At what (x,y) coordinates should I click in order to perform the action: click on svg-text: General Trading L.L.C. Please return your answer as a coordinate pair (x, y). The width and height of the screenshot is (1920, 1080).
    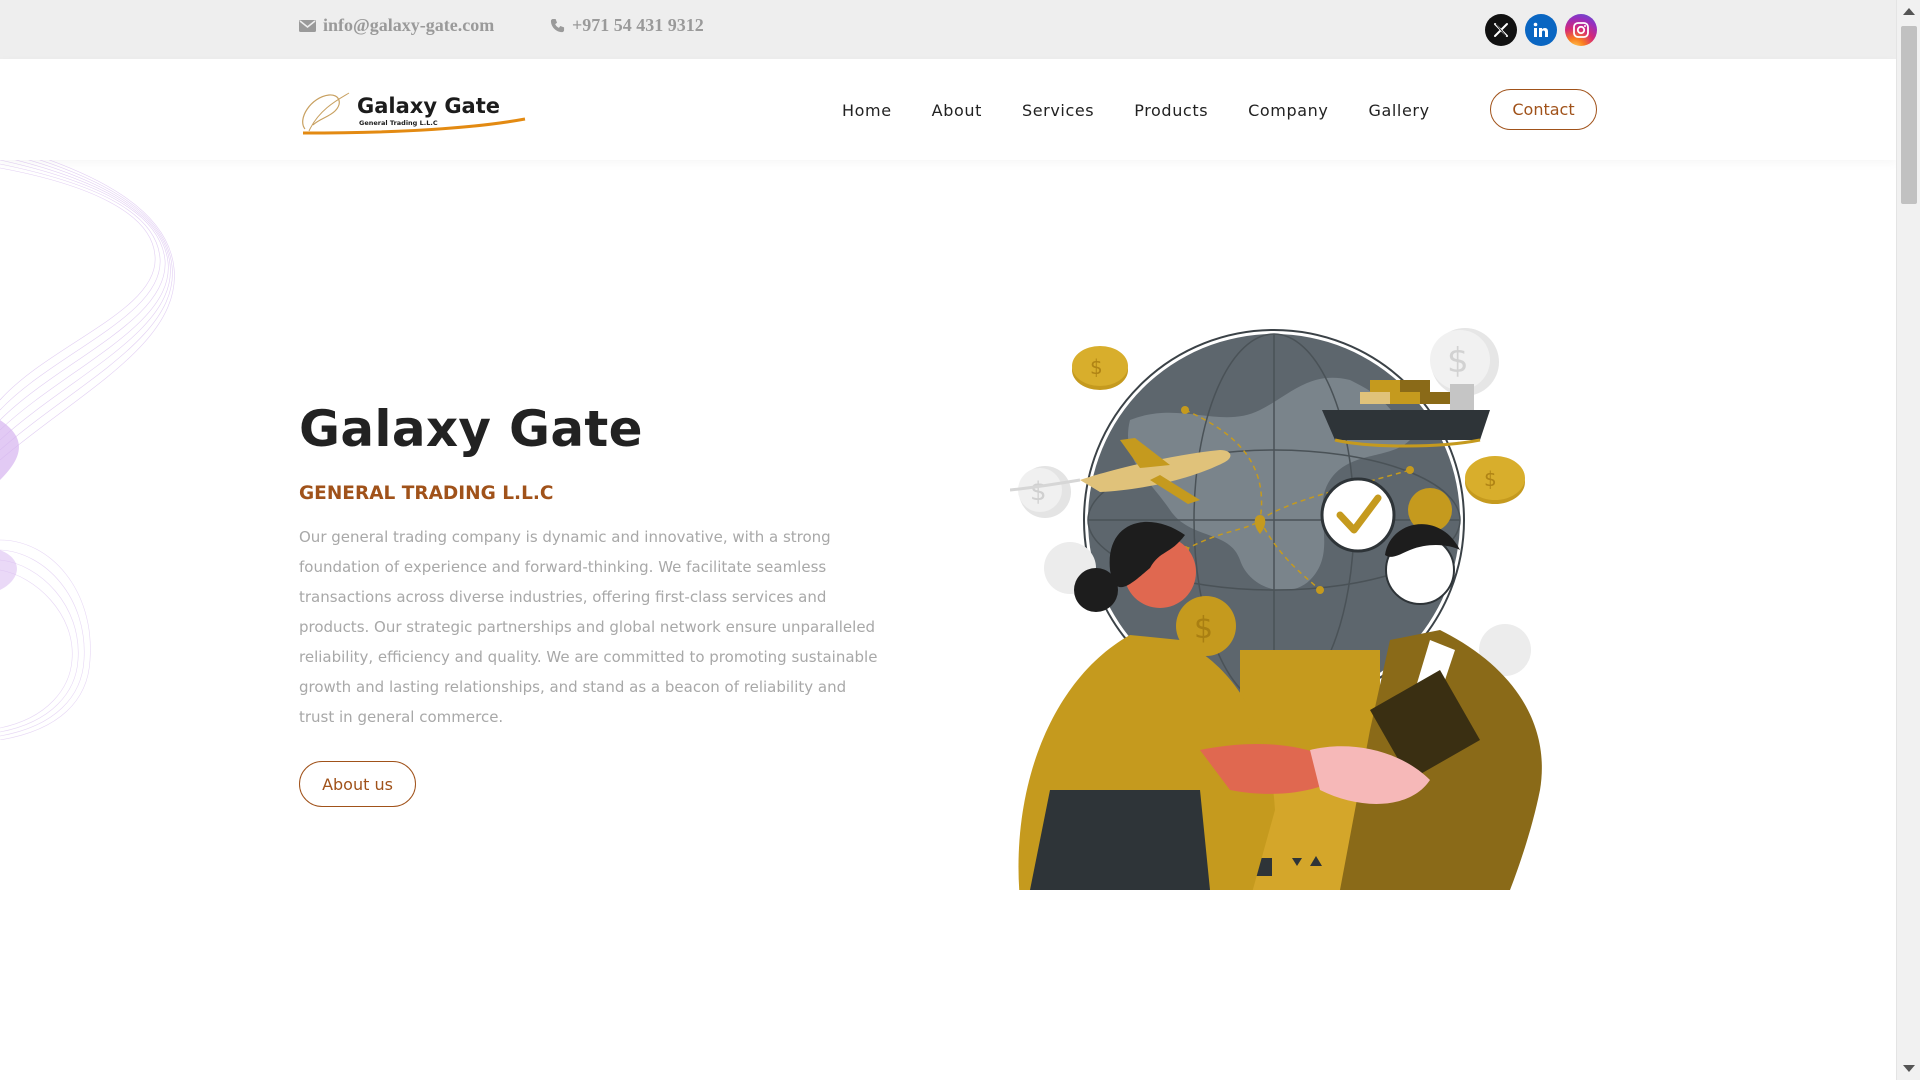
    Looking at the image, I should click on (398, 123).